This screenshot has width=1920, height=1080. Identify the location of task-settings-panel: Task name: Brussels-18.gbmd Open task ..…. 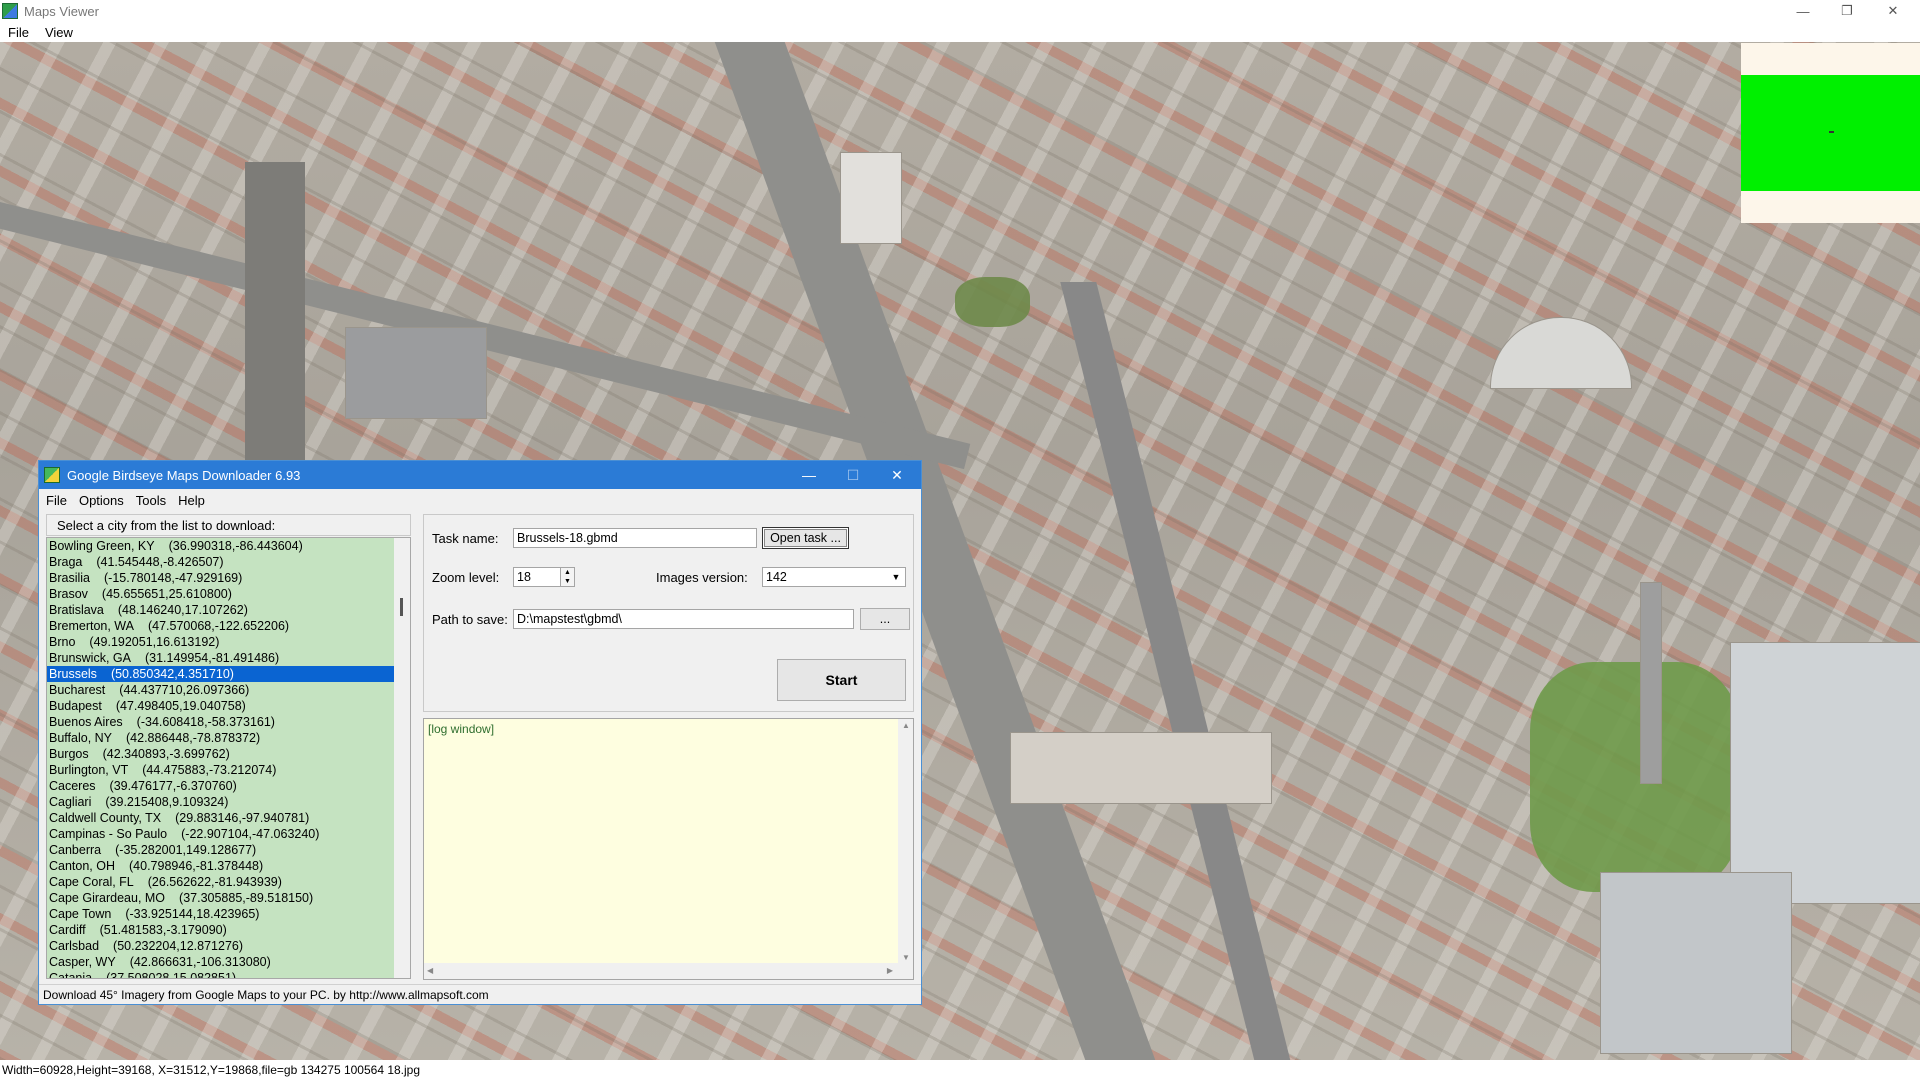
(668, 613).